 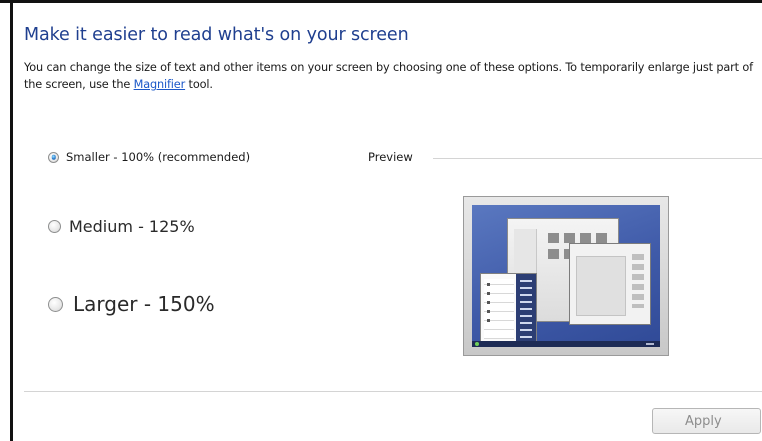 I want to click on window-frame-left, so click(x=11, y=220).